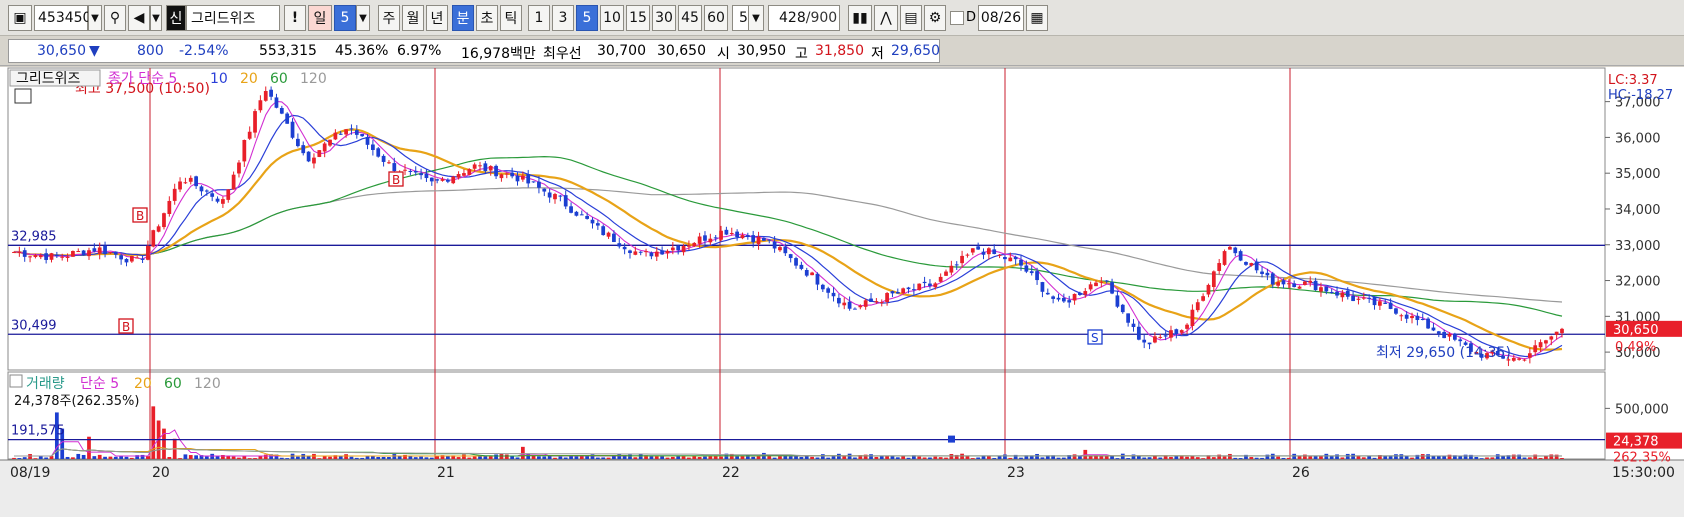 The height and width of the screenshot is (517, 1684). I want to click on period-week-button: 주, so click(389, 18).